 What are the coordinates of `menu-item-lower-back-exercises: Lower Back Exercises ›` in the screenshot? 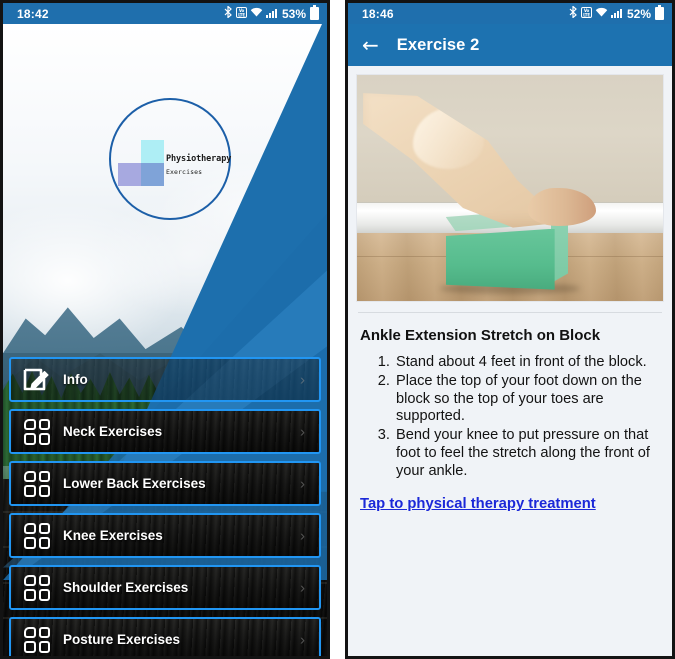 It's located at (165, 483).